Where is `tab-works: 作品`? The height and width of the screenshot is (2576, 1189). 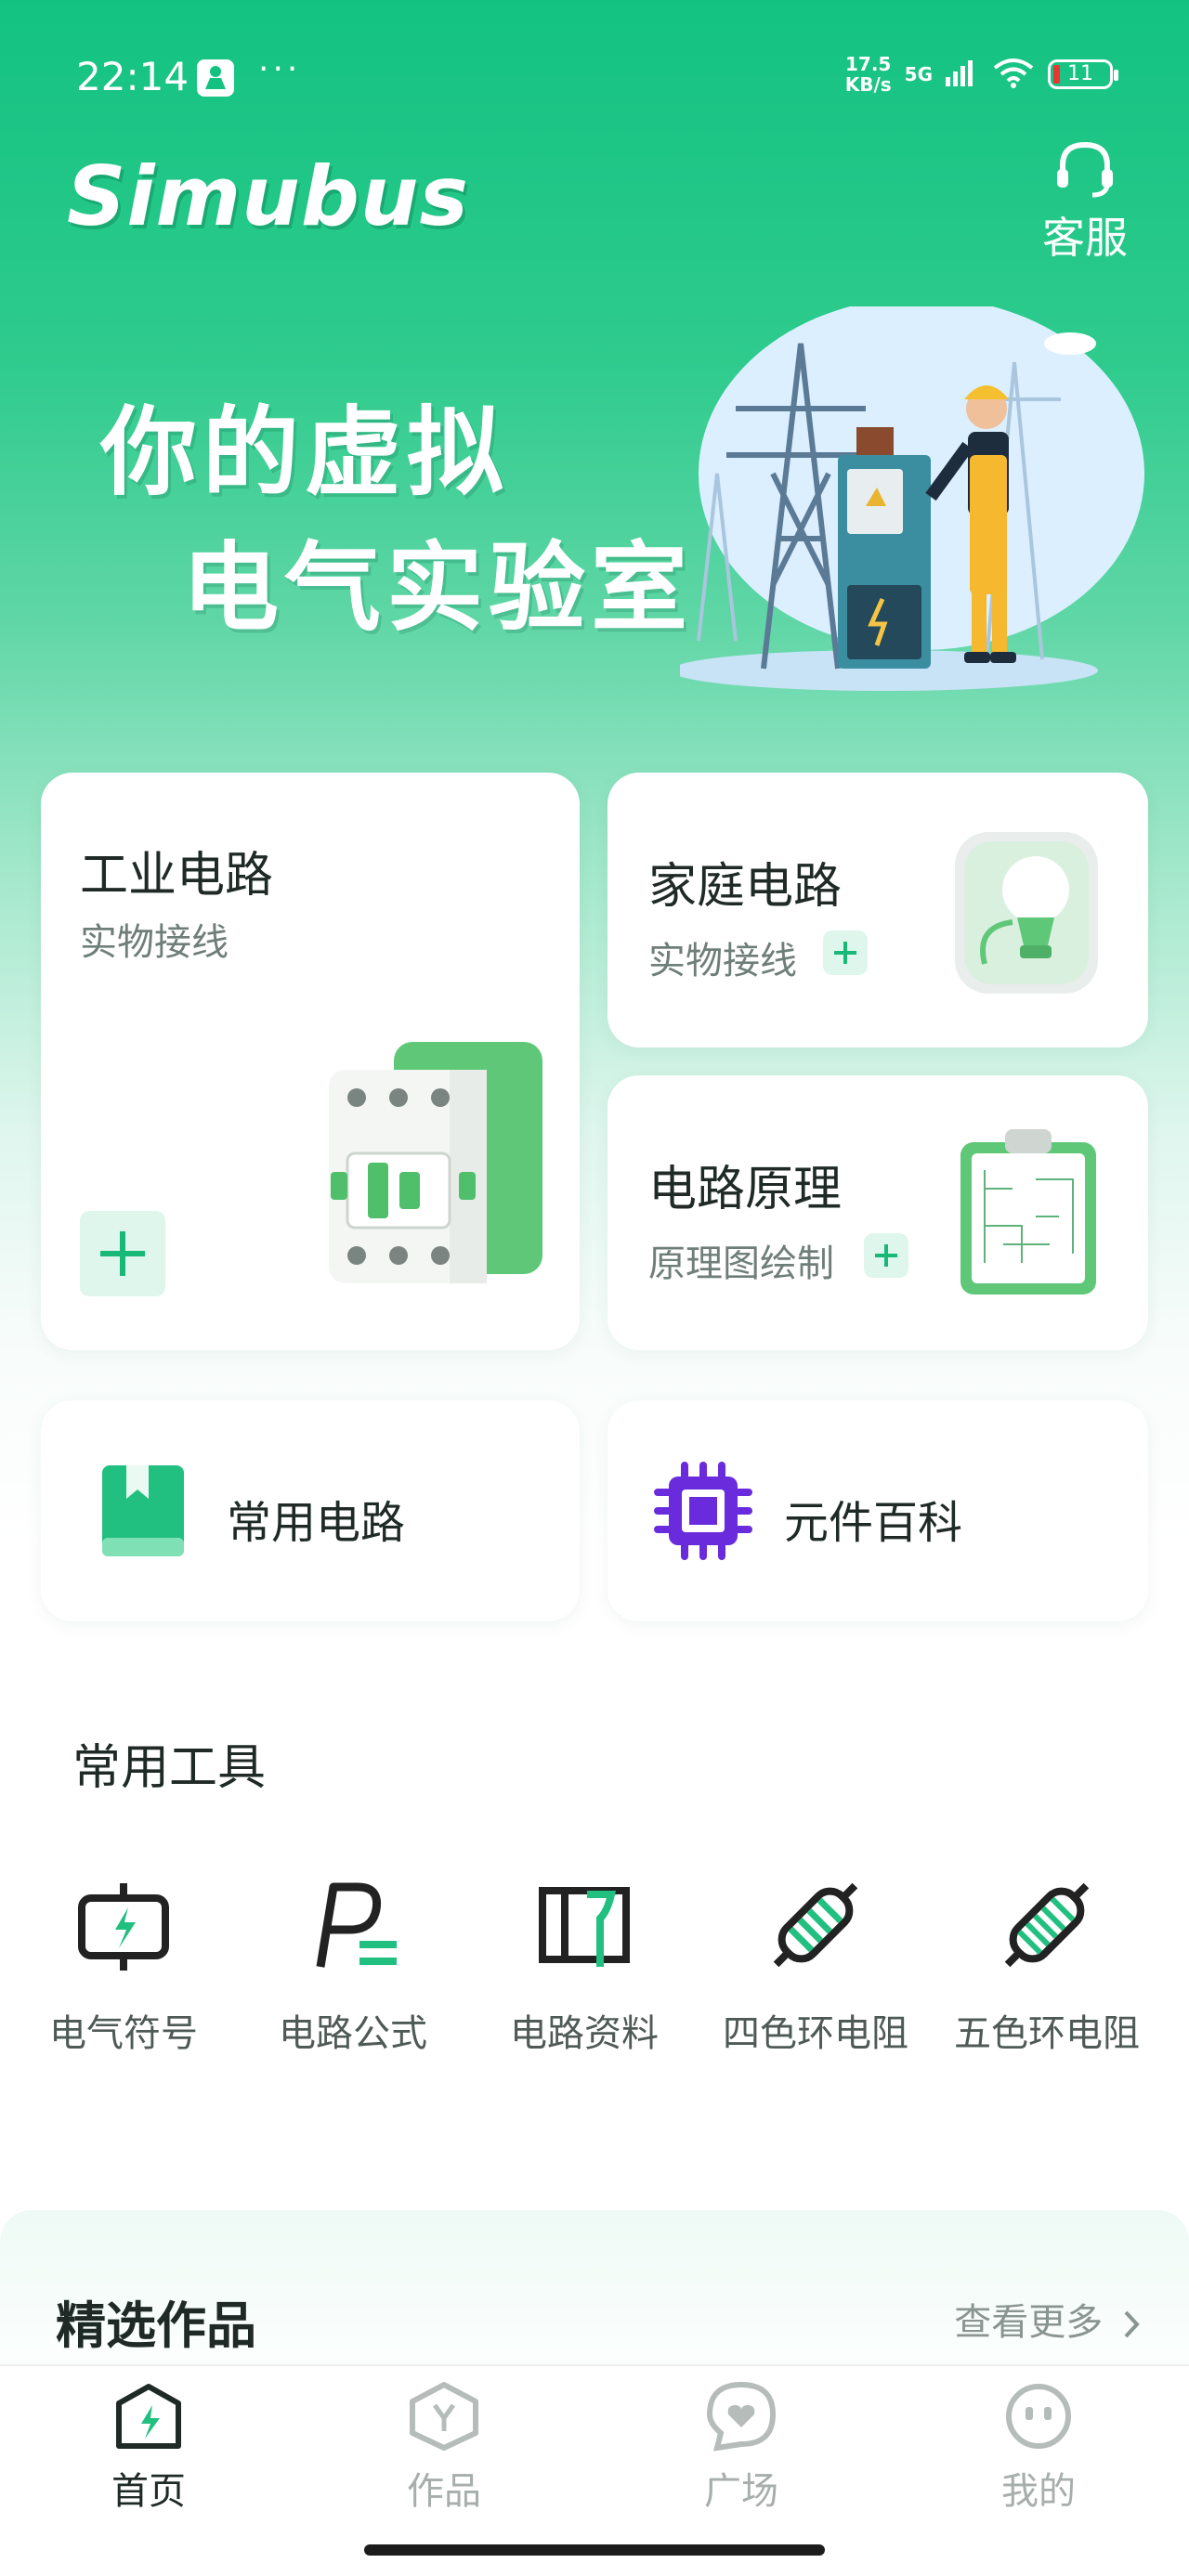 tab-works: 作品 is located at coordinates (444, 2448).